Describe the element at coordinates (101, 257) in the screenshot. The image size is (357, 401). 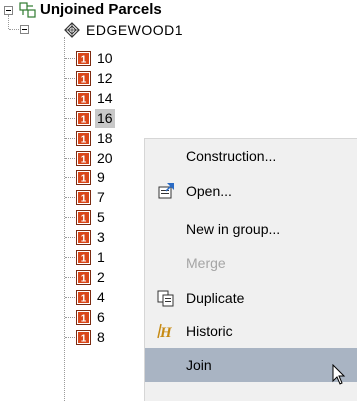
I see `parcel-label: 1` at that location.